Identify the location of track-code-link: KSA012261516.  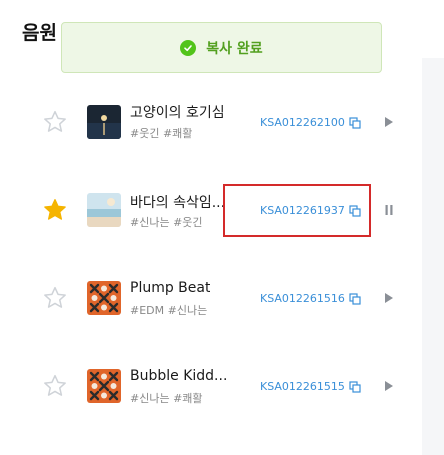
(310, 298).